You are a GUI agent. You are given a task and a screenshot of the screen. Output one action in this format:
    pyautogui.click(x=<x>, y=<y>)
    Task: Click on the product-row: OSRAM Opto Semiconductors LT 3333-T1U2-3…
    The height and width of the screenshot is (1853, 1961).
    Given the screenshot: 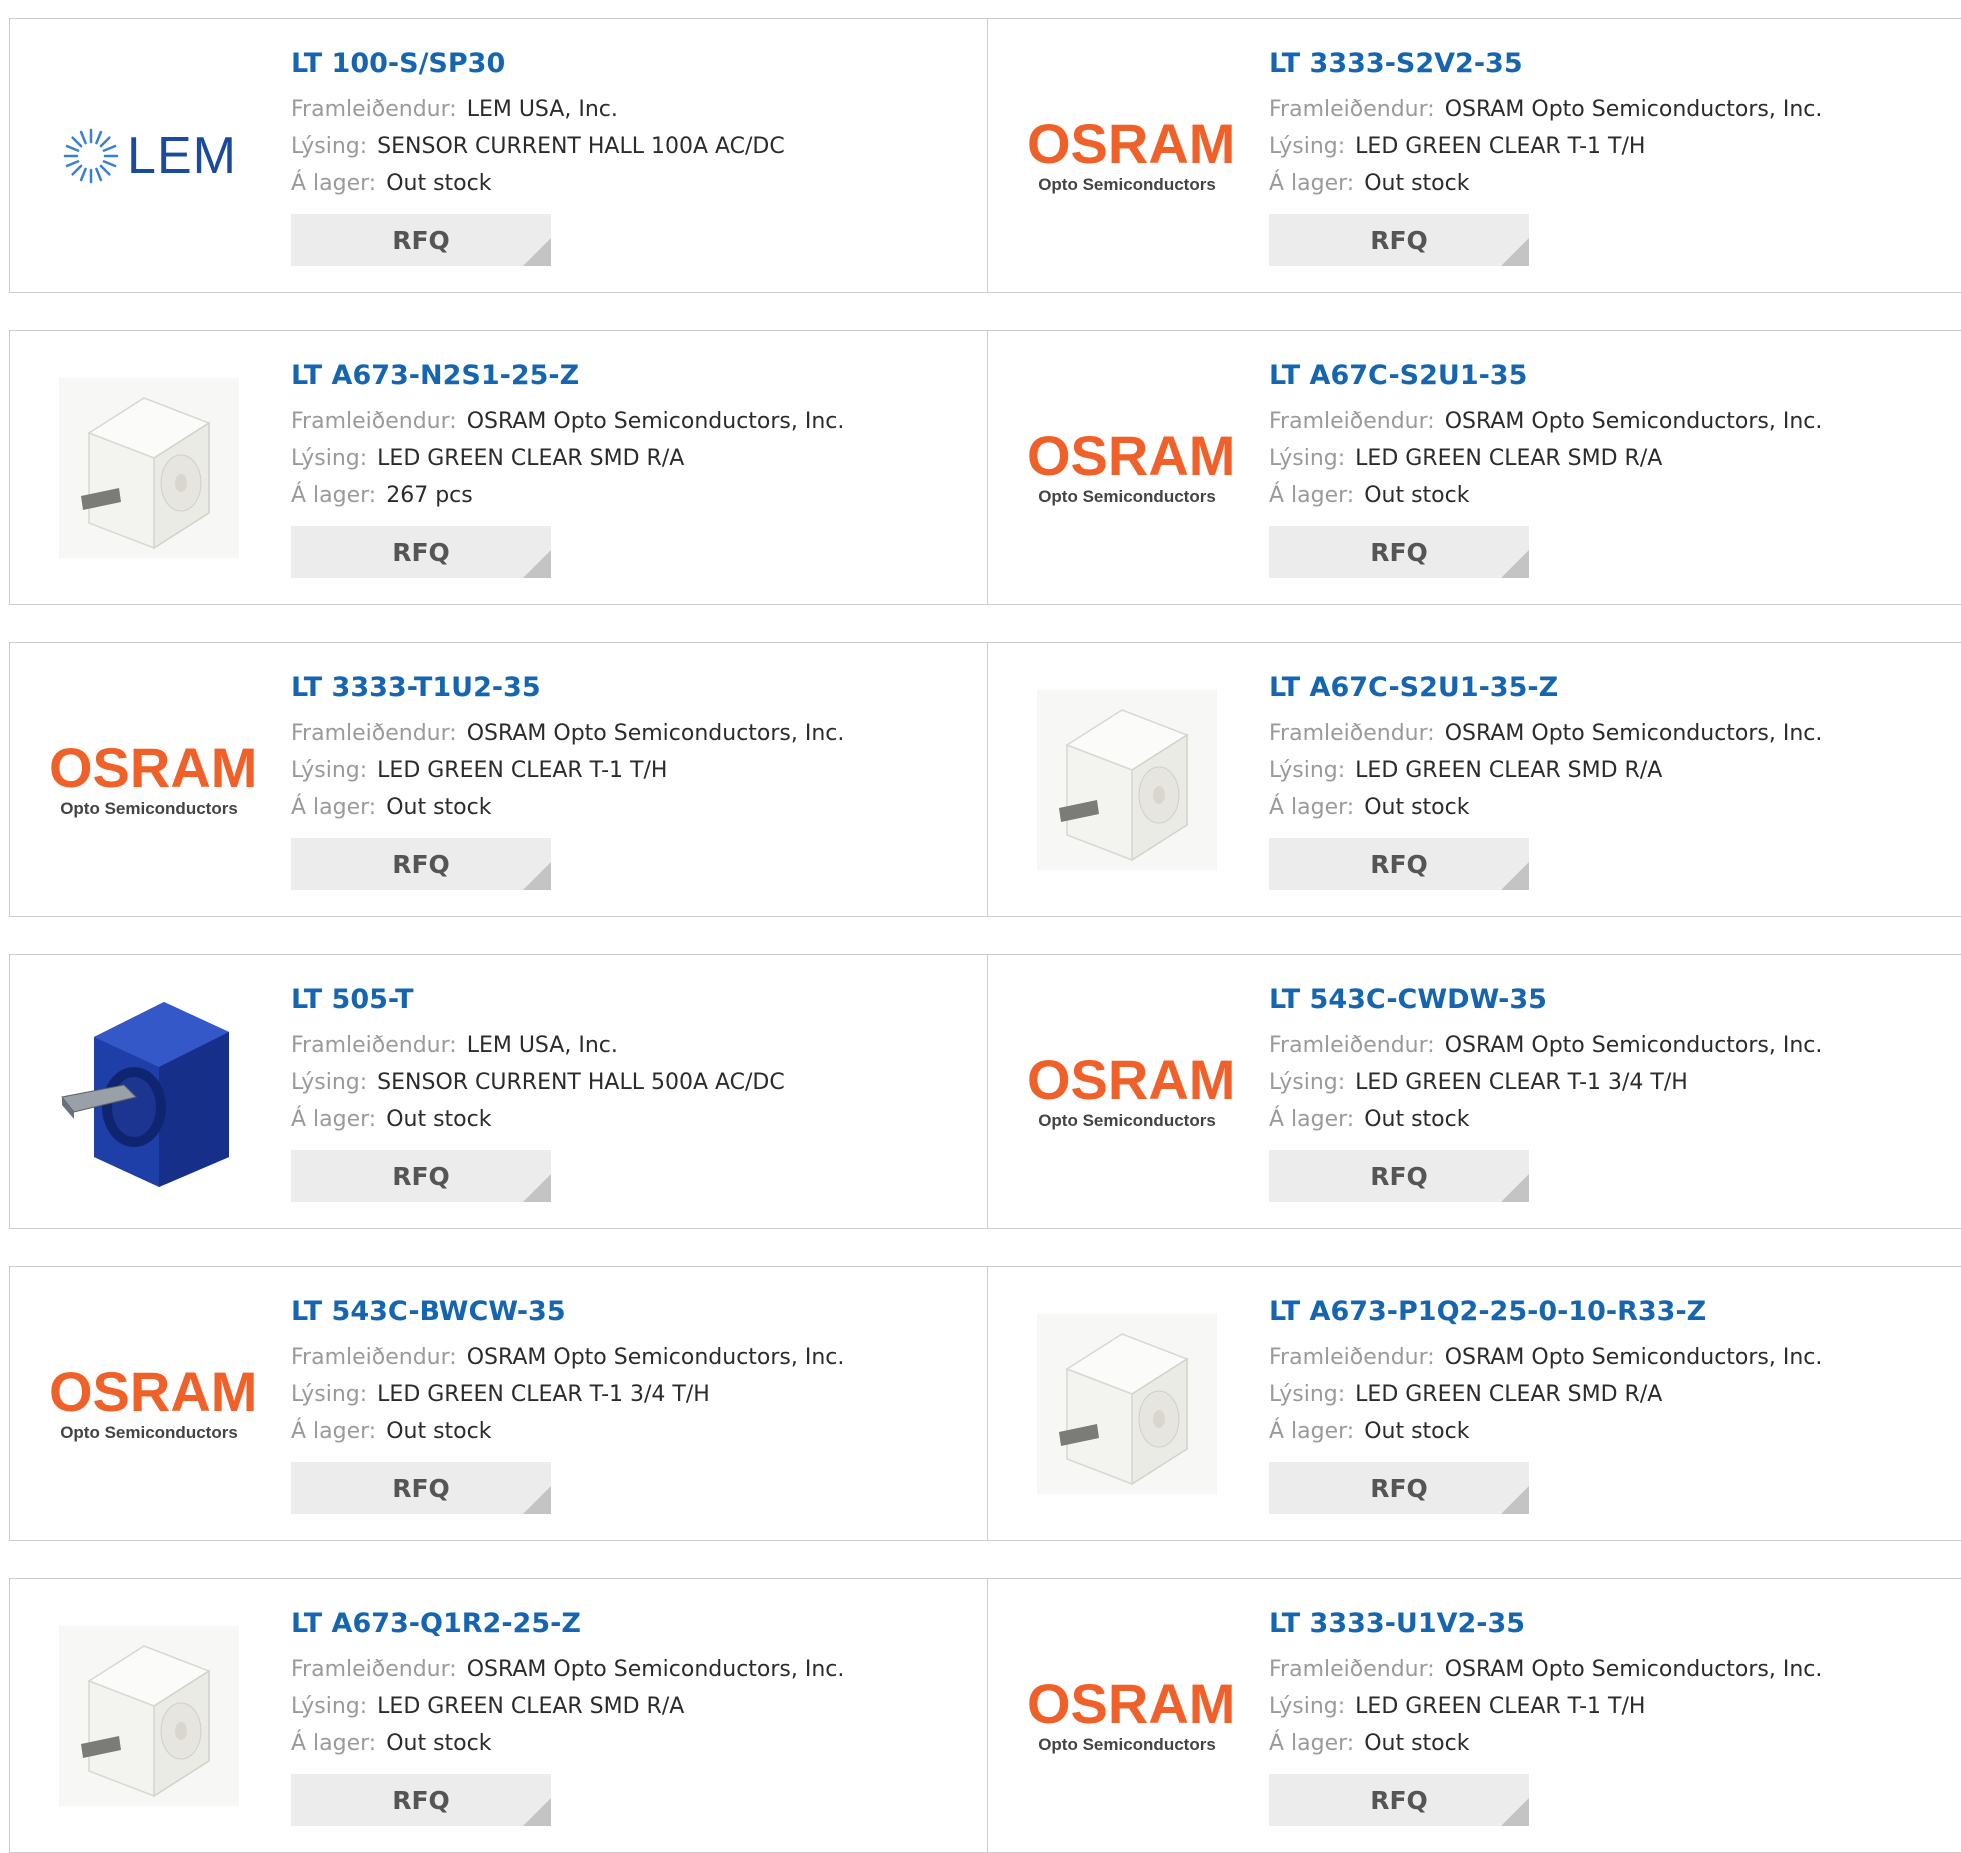 What is the action you would take?
    pyautogui.click(x=985, y=779)
    